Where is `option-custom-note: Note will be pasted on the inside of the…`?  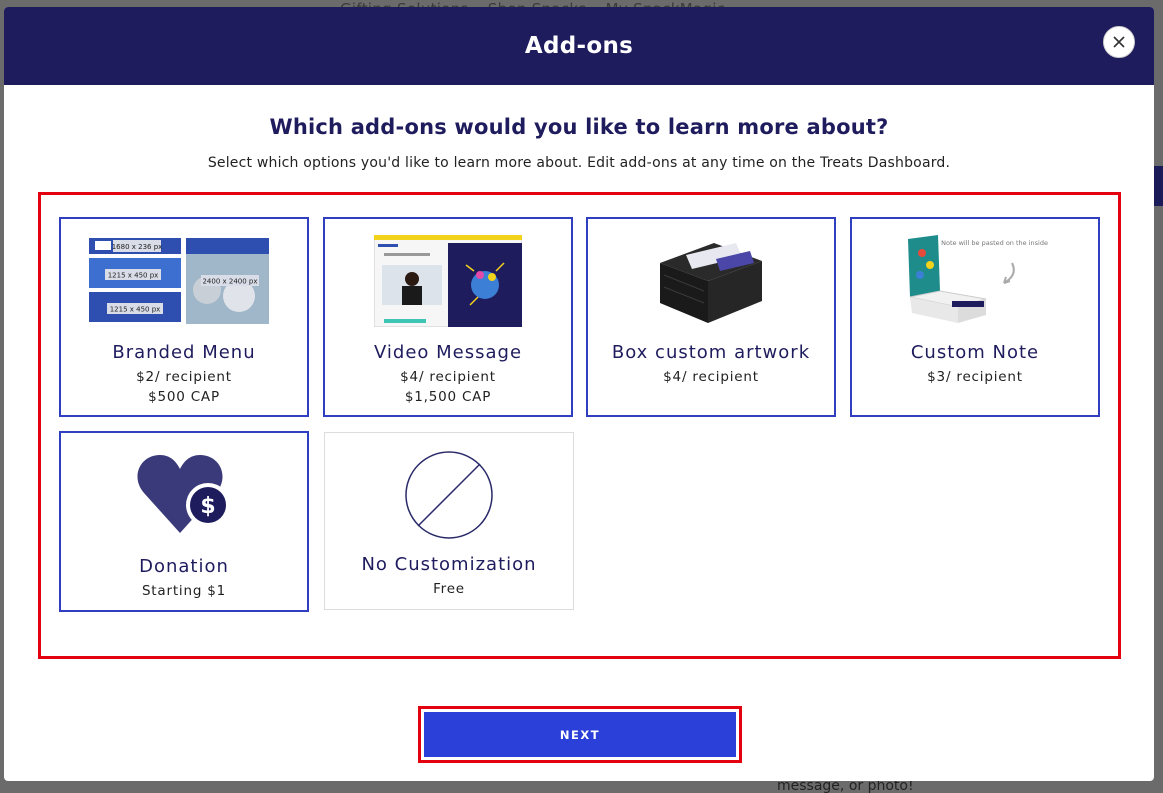
option-custom-note: Note will be pasted on the inside of the… is located at coordinates (975, 317).